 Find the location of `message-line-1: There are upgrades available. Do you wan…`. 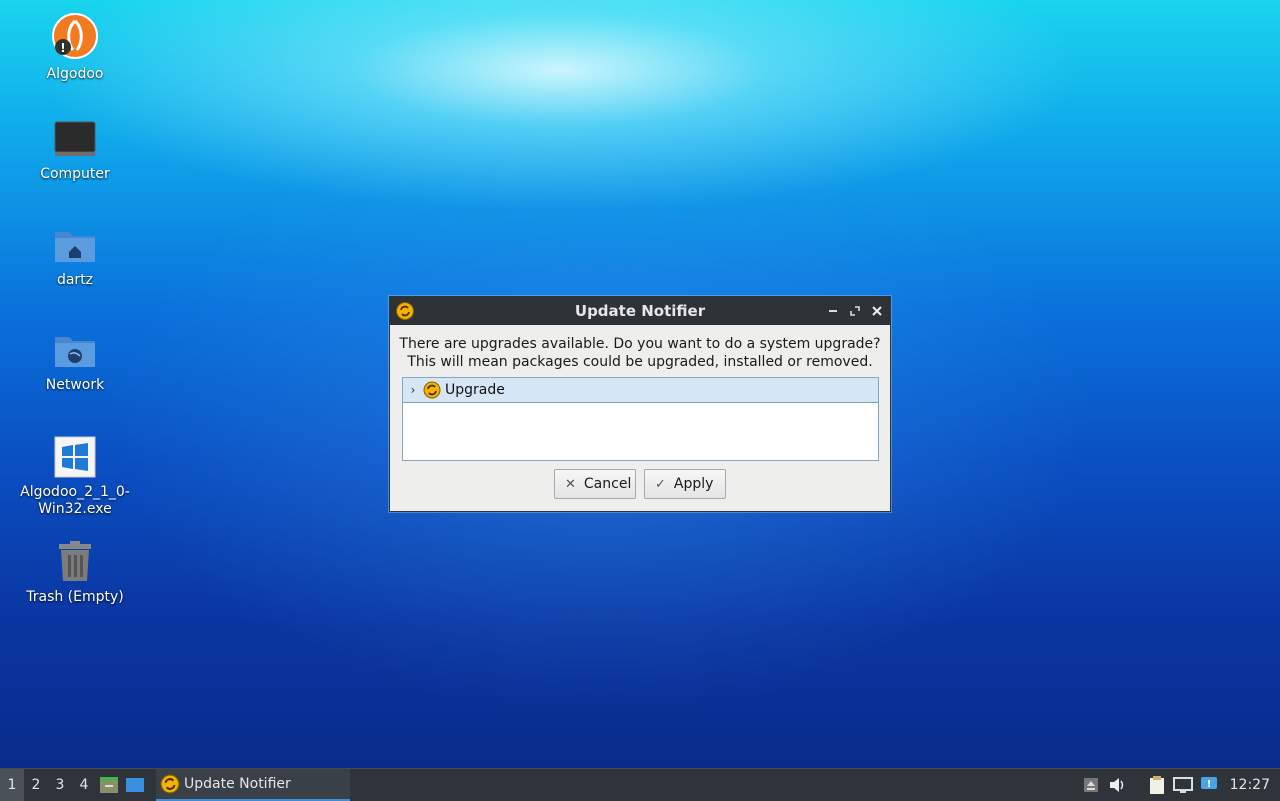

message-line-1: There are upgrades available. Do you wan… is located at coordinates (640, 344).